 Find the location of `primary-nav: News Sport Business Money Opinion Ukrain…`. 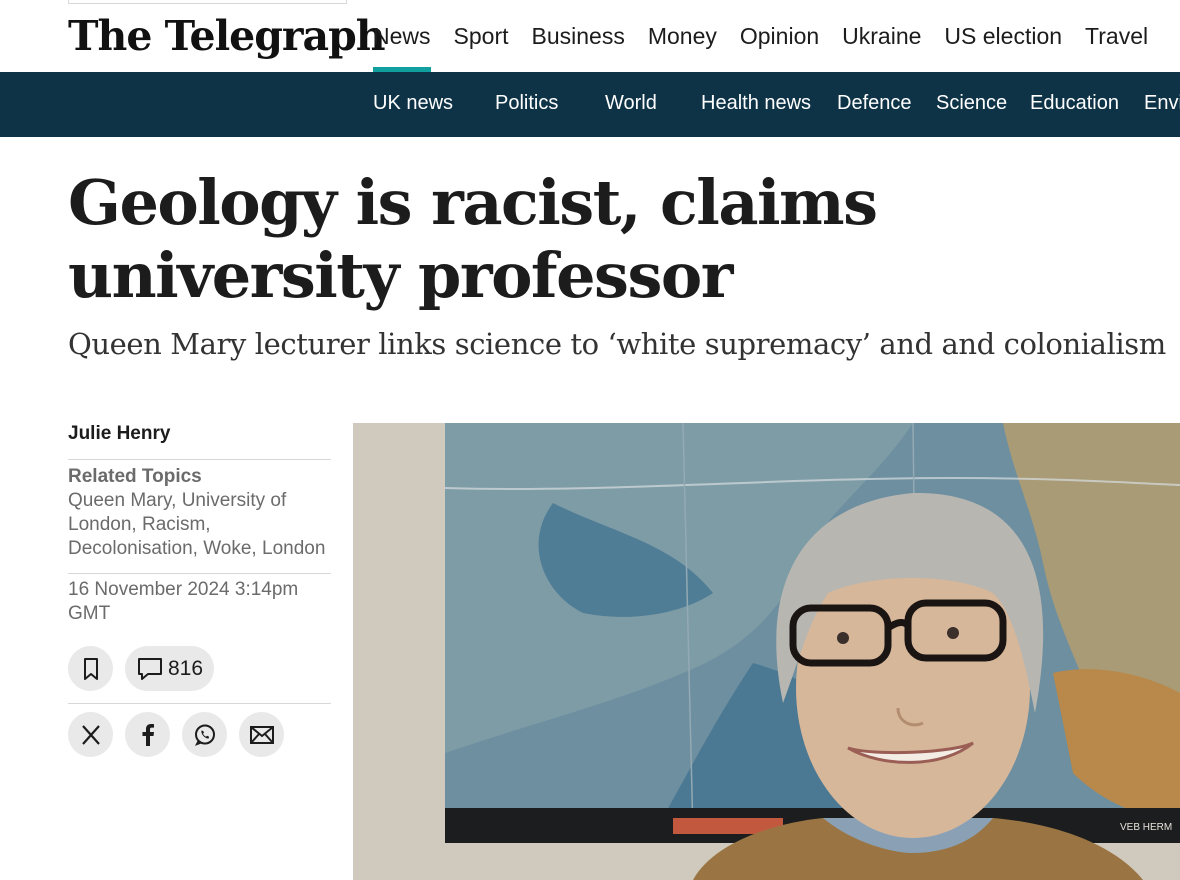

primary-nav: News Sport Business Money Opinion Ukrain… is located at coordinates (772, 36).